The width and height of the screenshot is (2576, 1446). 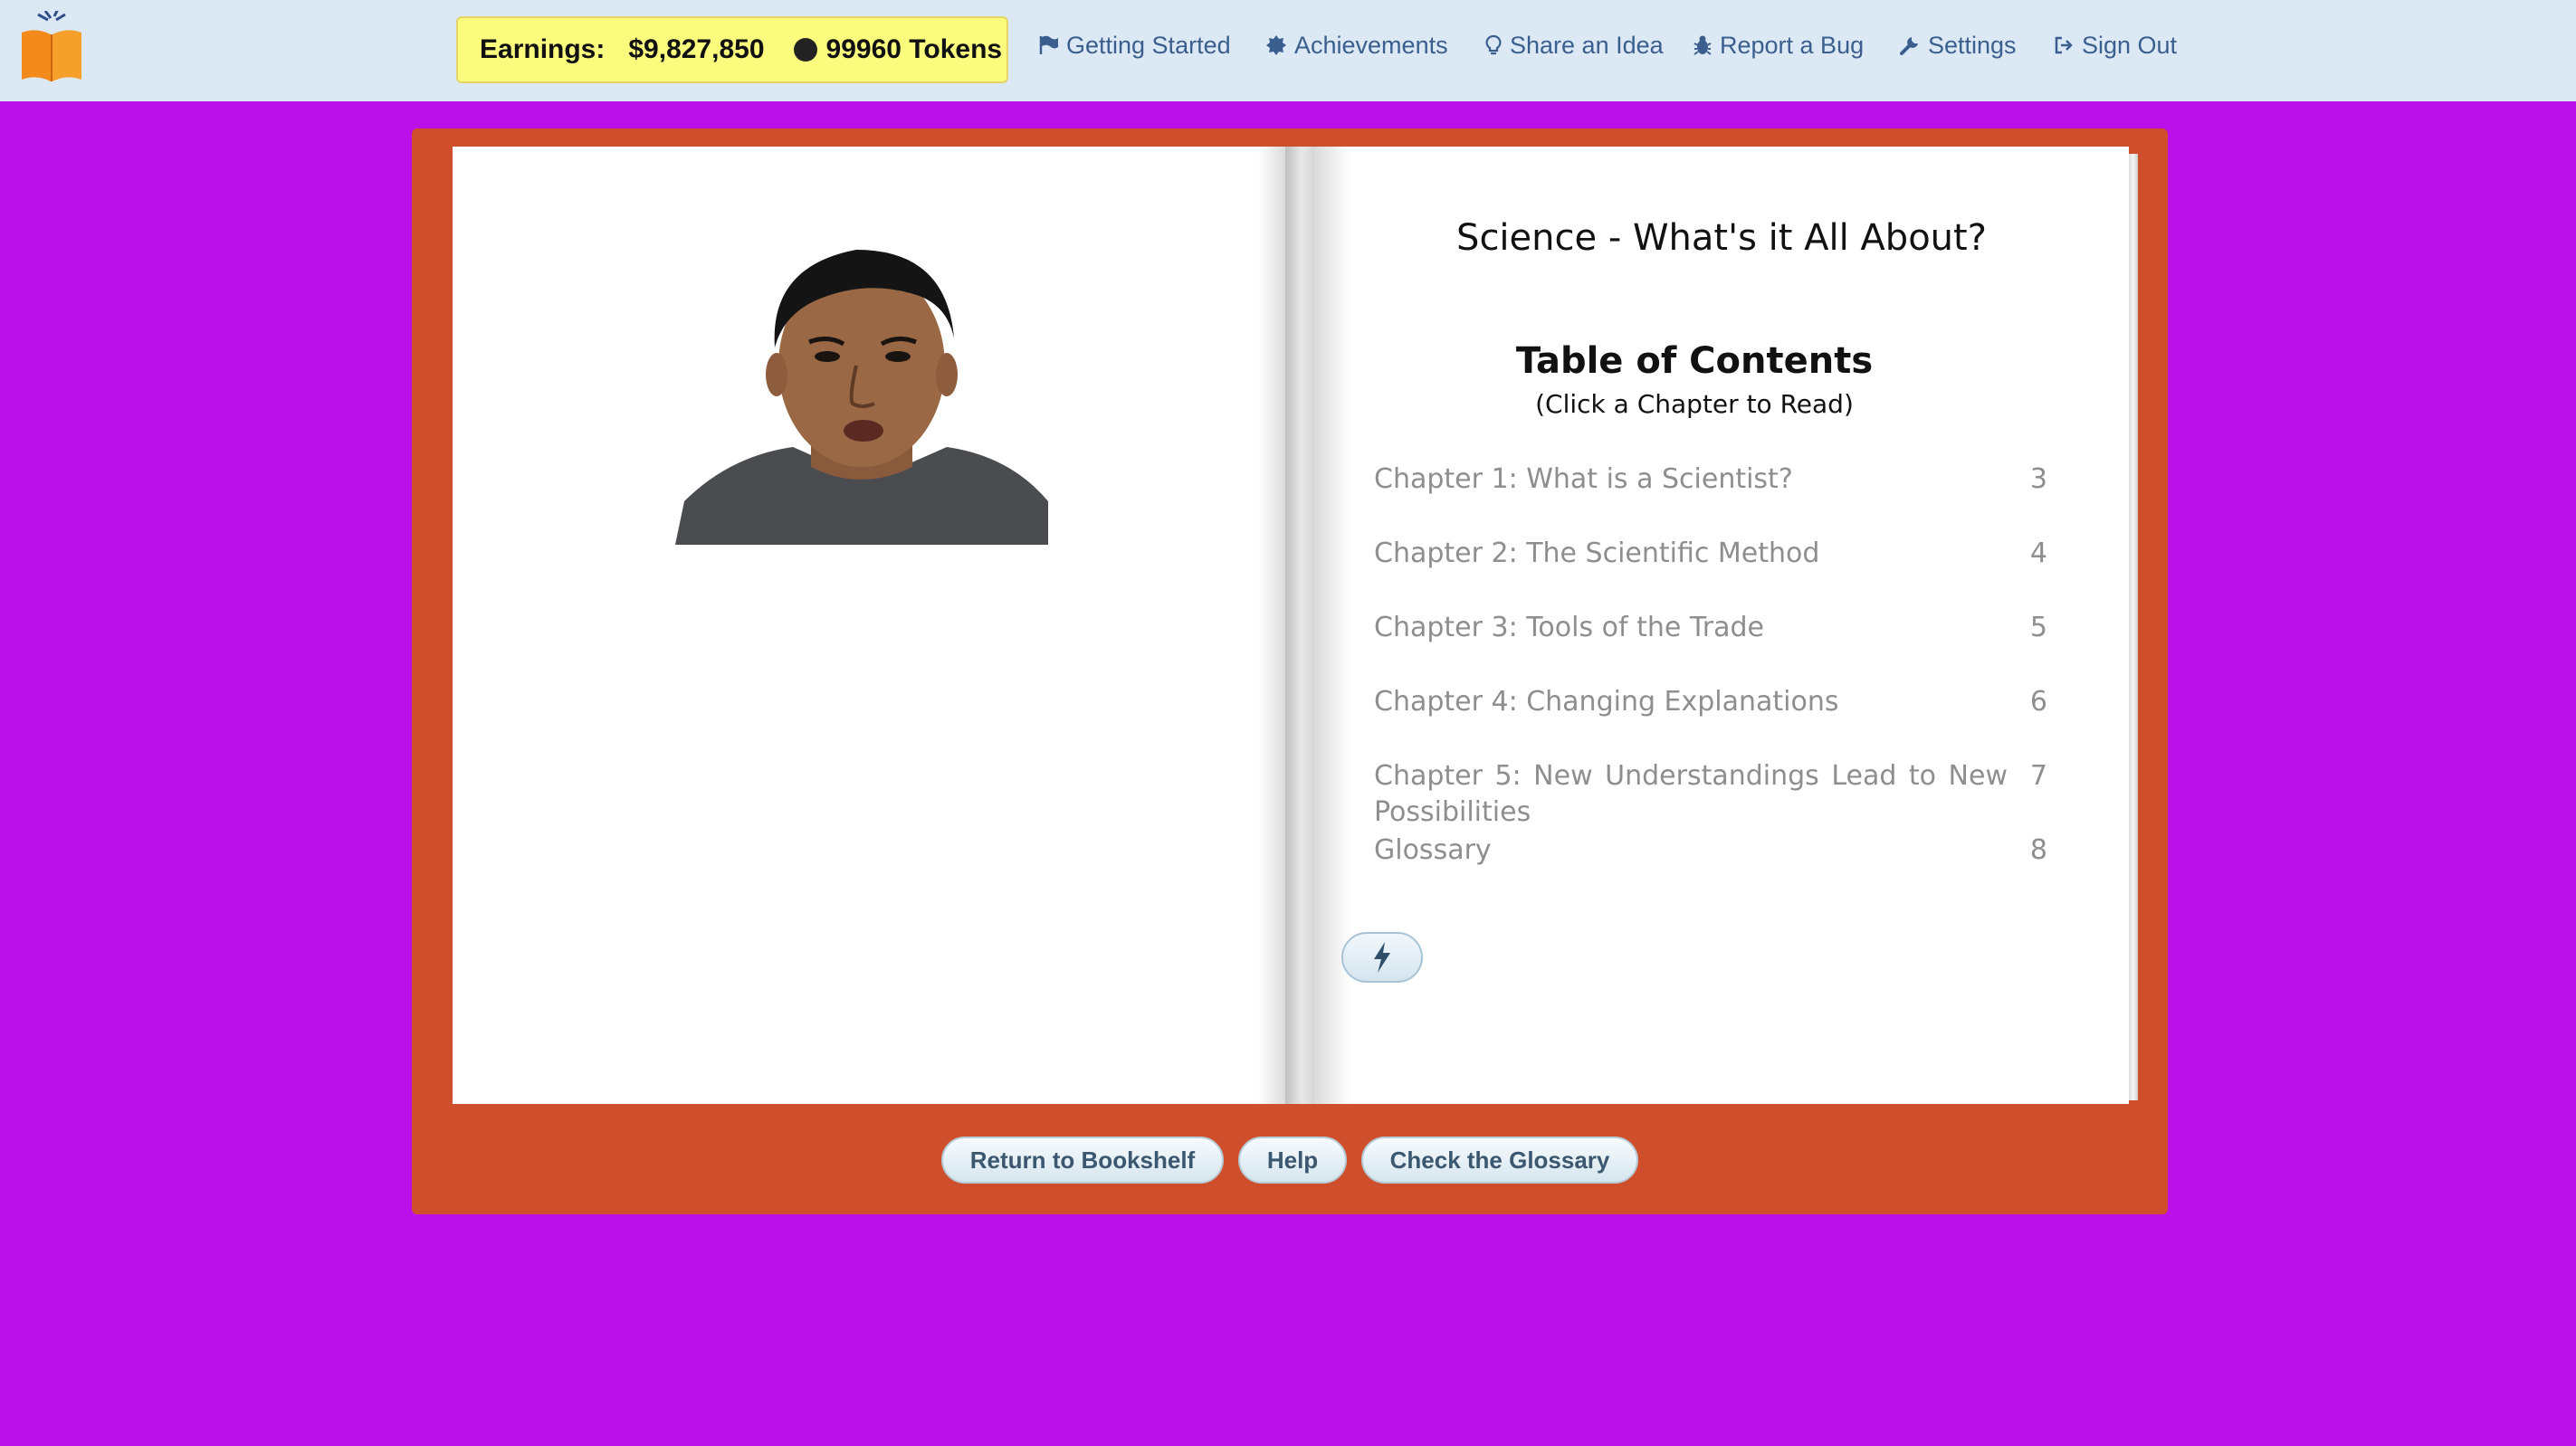 I want to click on nav-achievements-label: Achievements, so click(x=1371, y=45).